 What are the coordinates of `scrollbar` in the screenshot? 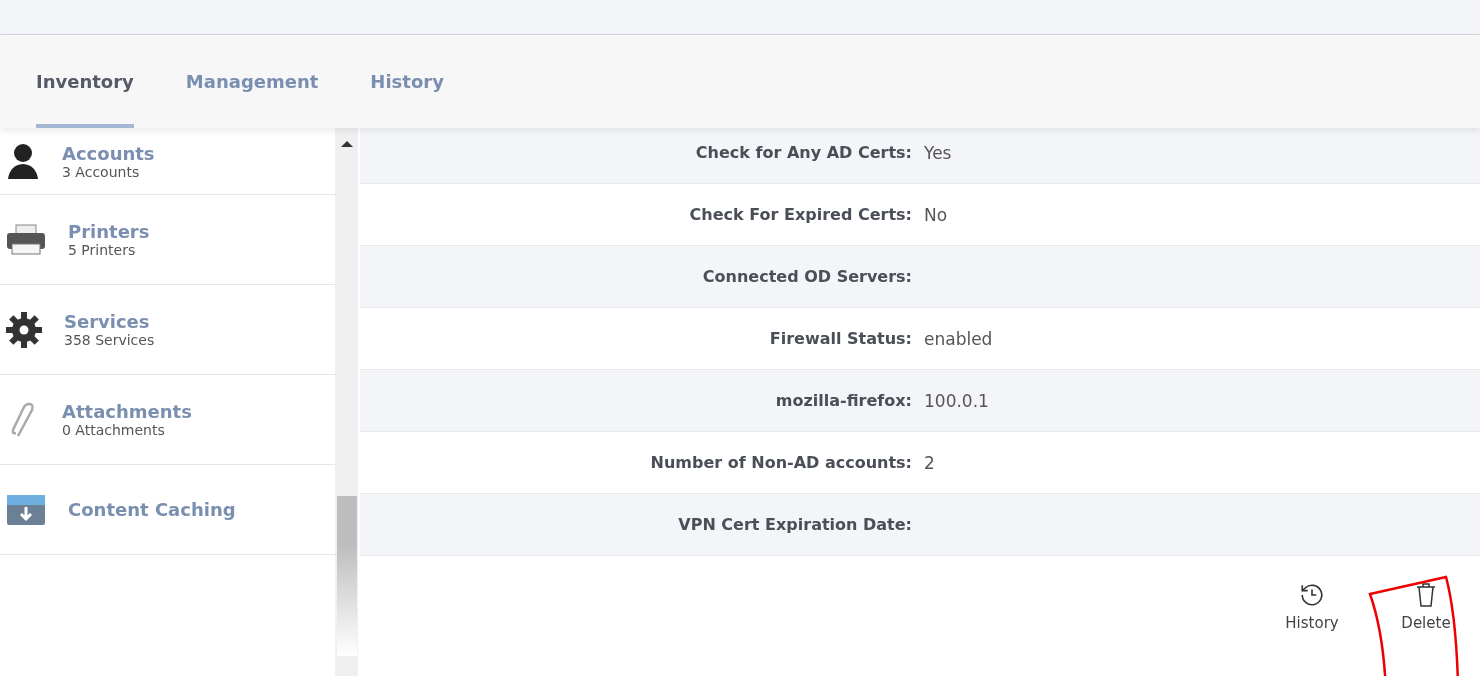 It's located at (346, 402).